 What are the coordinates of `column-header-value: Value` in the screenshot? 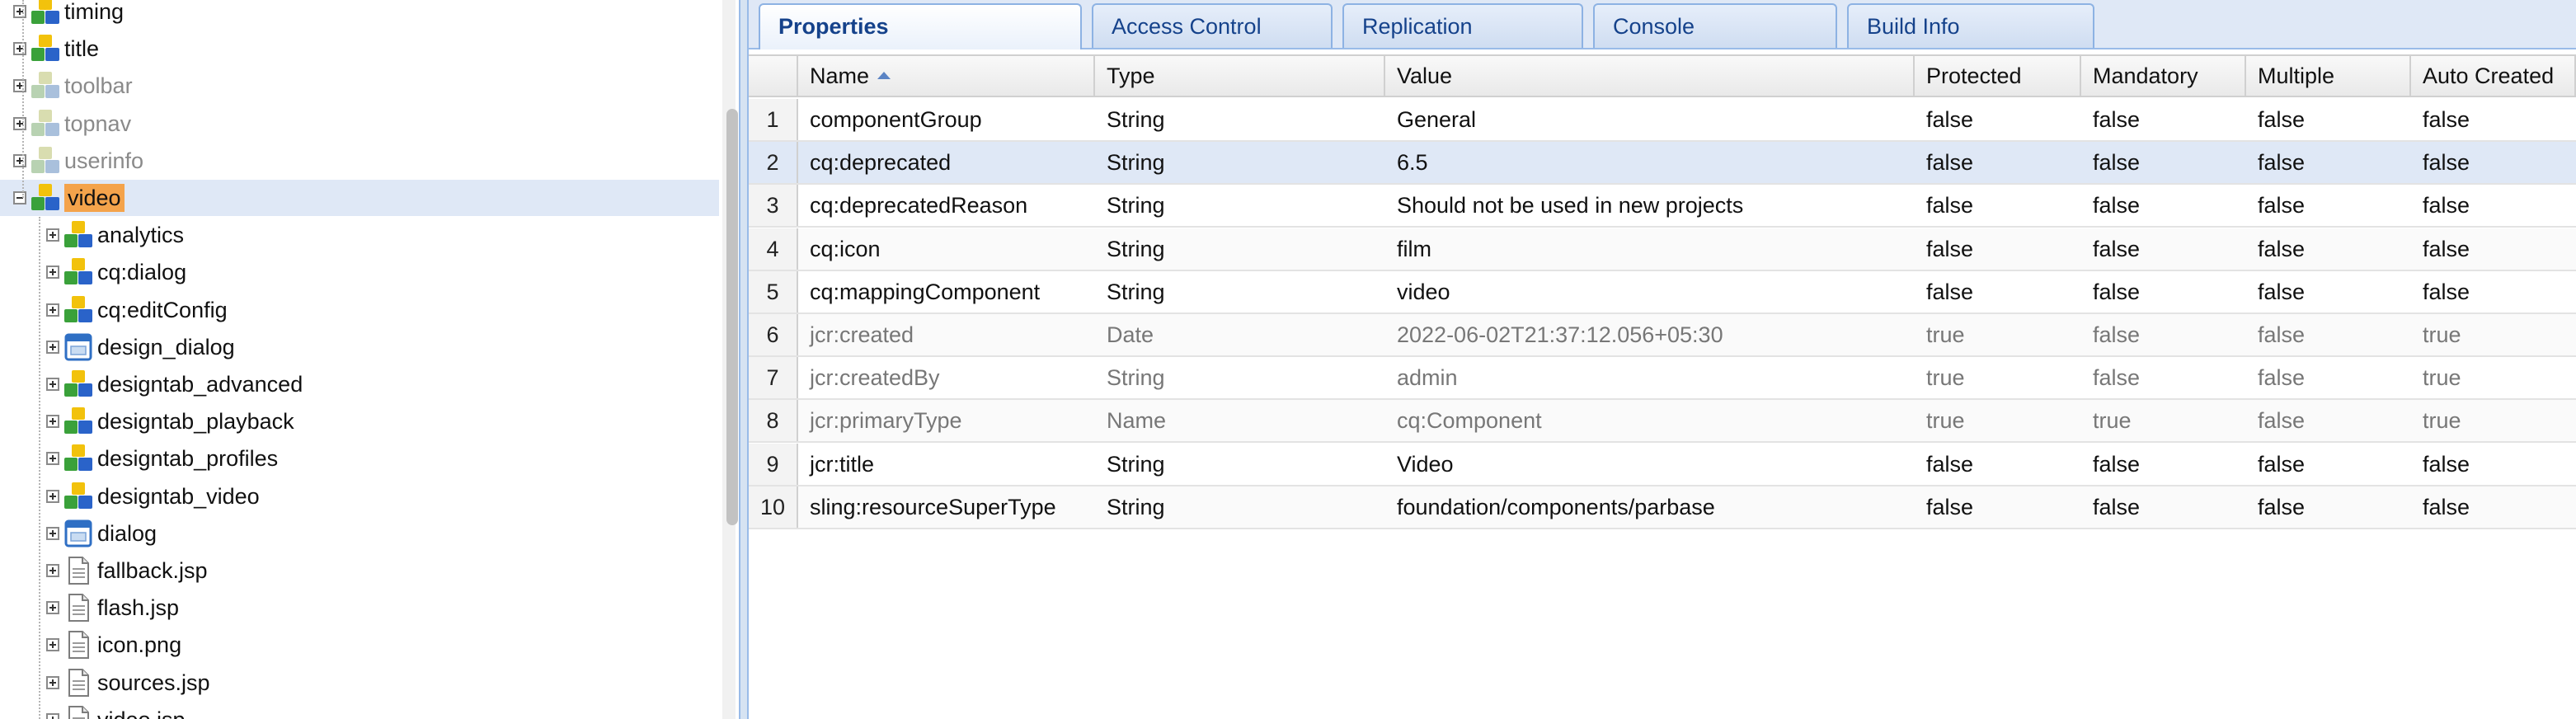 It's located at (1650, 76).